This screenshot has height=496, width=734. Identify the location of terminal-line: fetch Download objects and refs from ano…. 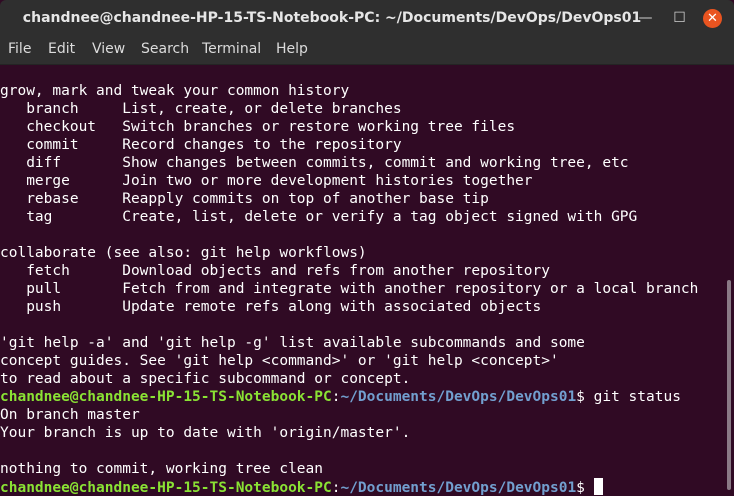
(275, 271).